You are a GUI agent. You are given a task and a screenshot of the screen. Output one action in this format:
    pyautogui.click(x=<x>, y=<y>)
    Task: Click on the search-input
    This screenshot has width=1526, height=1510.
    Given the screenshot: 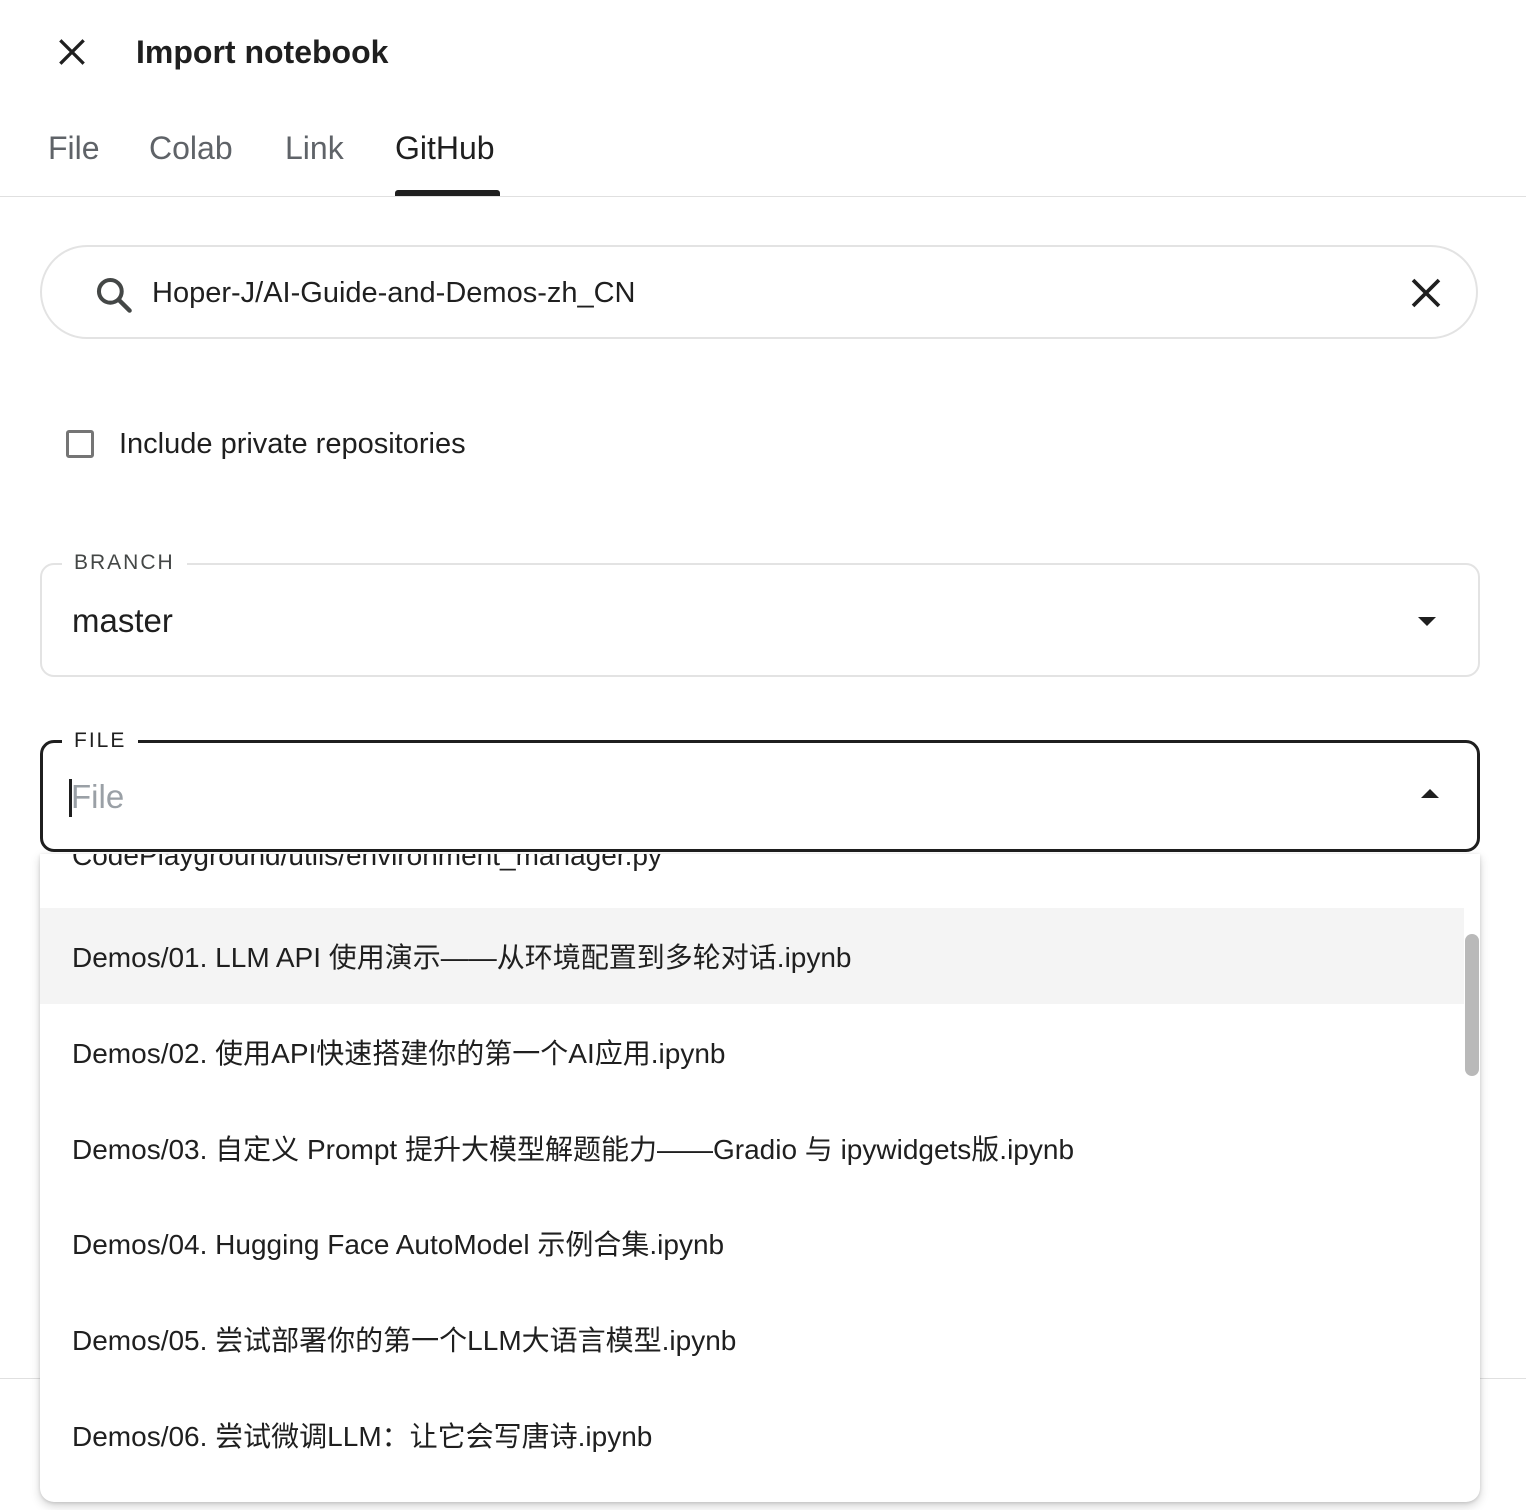 What is the action you would take?
    pyautogui.click(x=742, y=293)
    